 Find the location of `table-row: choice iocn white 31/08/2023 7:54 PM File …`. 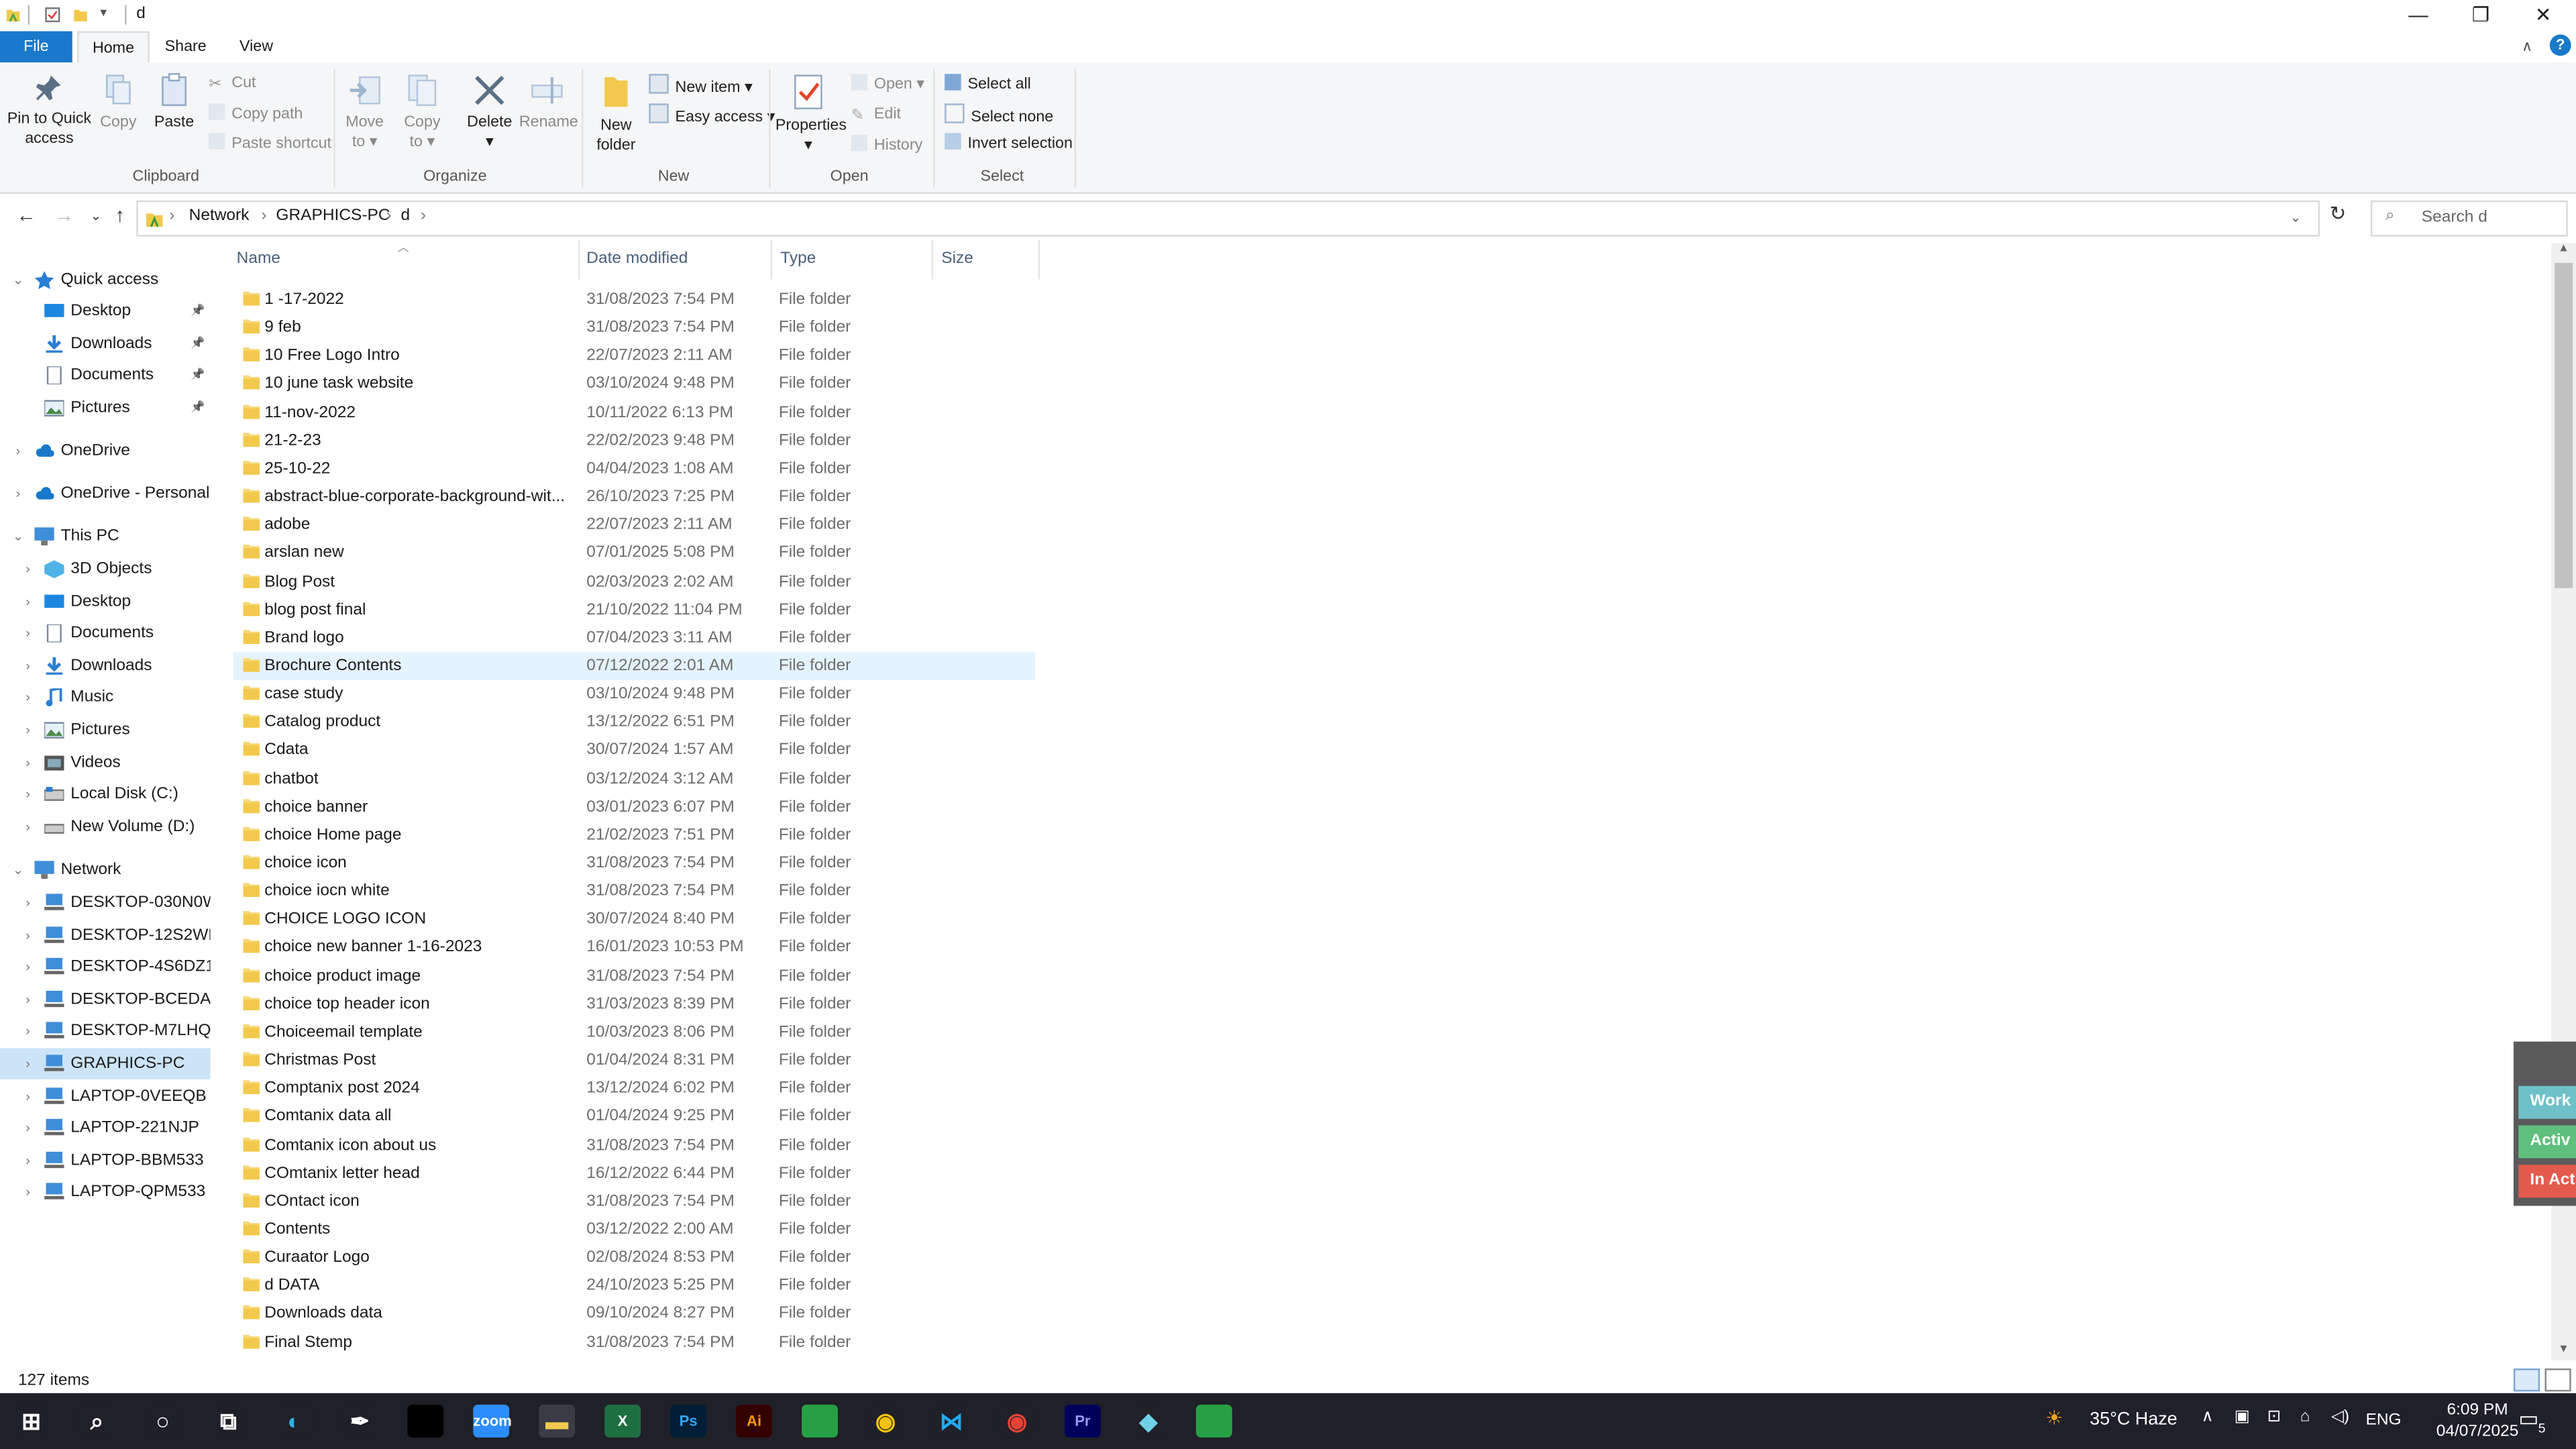

table-row: choice iocn white 31/08/2023 7:54 PM File … is located at coordinates (634, 891).